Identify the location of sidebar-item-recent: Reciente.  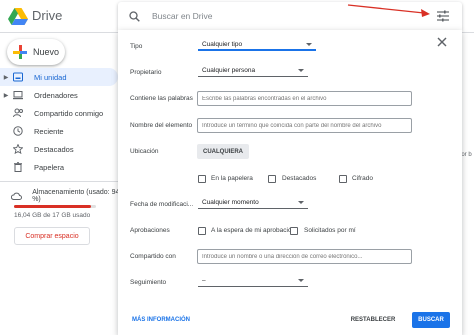
(60, 131).